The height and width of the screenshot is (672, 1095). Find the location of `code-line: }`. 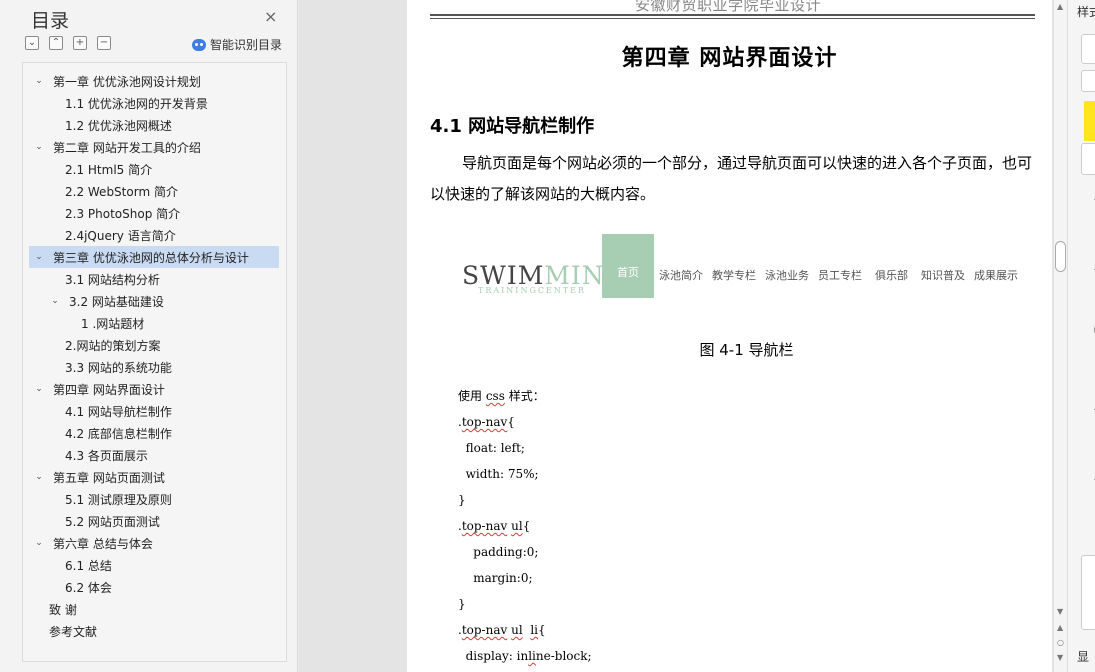

code-line: } is located at coordinates (462, 500).